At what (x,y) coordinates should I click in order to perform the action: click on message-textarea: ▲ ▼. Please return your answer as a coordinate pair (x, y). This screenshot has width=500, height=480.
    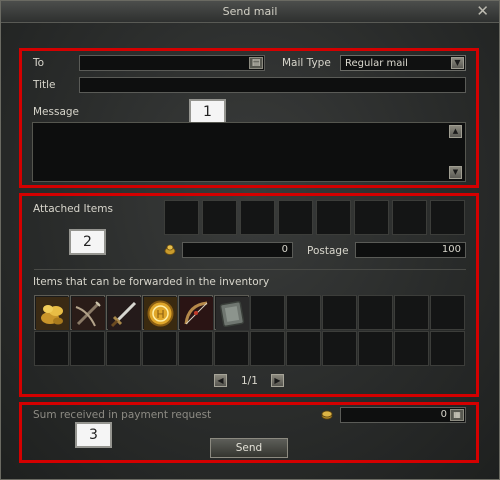
    Looking at the image, I should click on (249, 152).